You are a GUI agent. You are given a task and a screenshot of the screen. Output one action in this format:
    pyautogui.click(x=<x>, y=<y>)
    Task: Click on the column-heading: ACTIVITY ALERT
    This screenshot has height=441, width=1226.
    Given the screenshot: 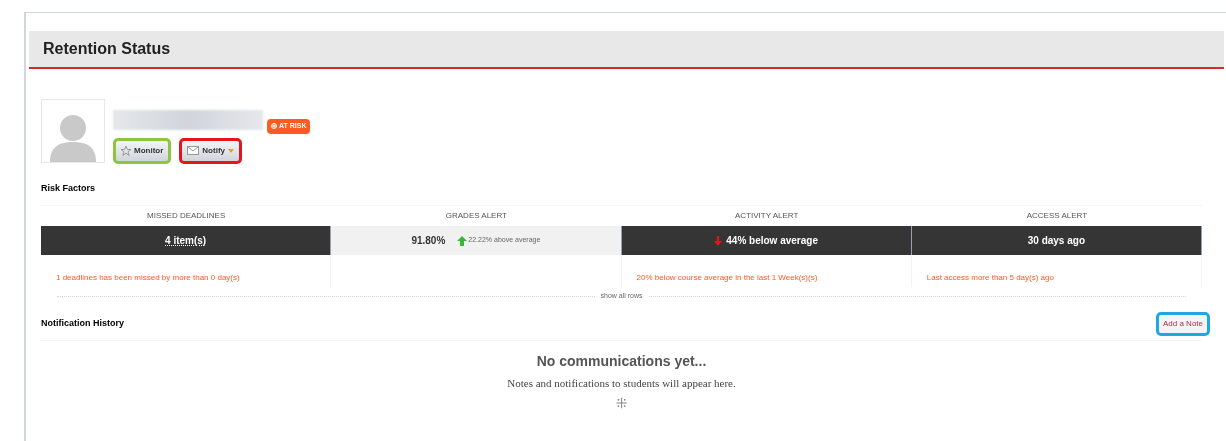 What is the action you would take?
    pyautogui.click(x=767, y=216)
    